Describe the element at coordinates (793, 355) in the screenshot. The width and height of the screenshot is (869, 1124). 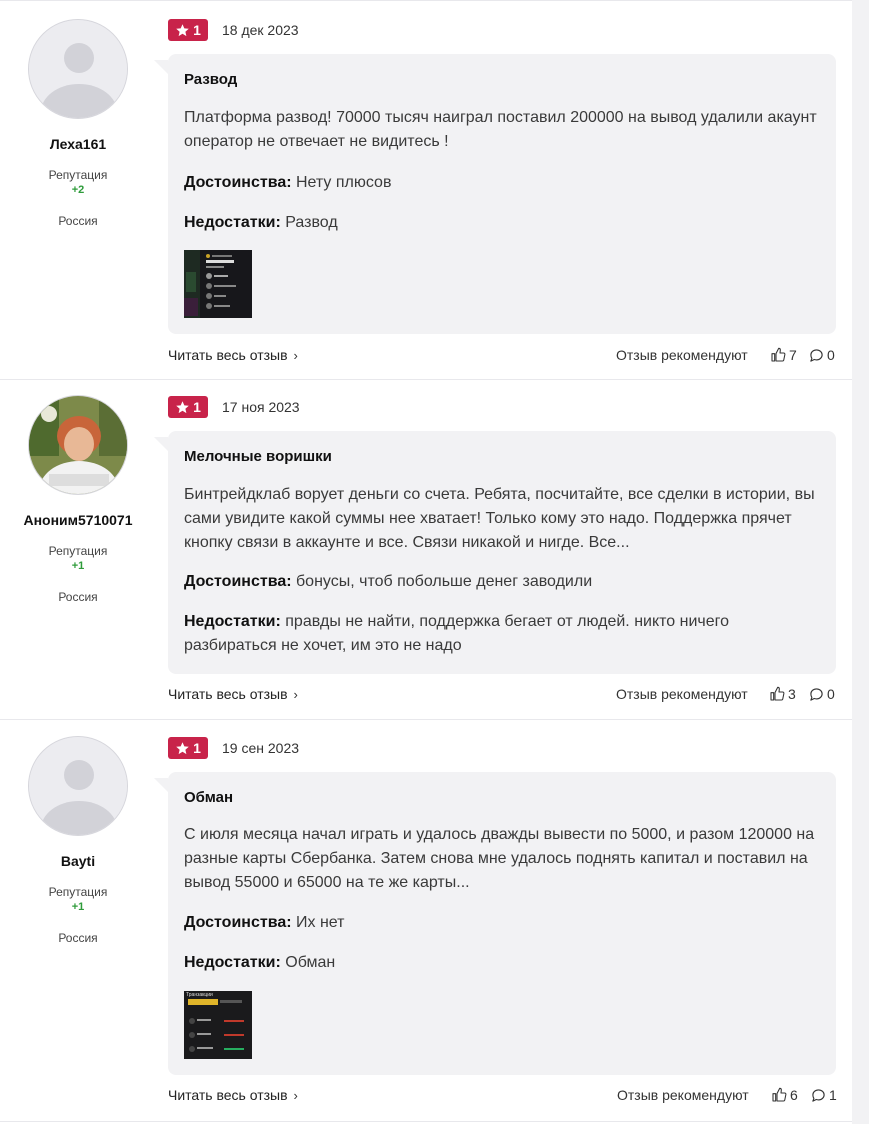
I see `like-count: 7` at that location.